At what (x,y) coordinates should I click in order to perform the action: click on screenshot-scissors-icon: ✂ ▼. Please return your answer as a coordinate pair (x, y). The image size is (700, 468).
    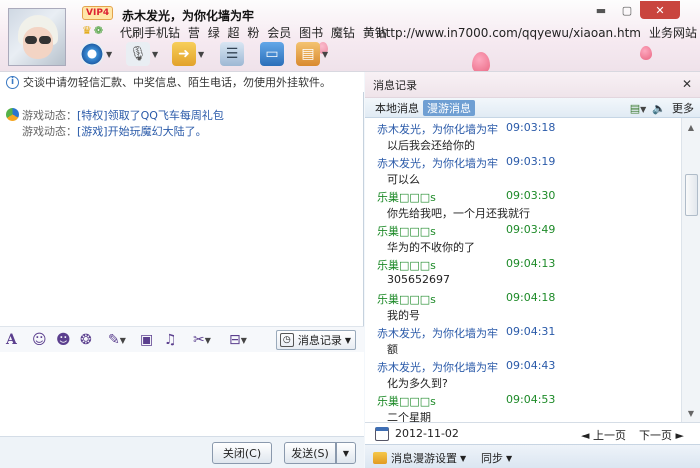
    Looking at the image, I should click on (202, 340).